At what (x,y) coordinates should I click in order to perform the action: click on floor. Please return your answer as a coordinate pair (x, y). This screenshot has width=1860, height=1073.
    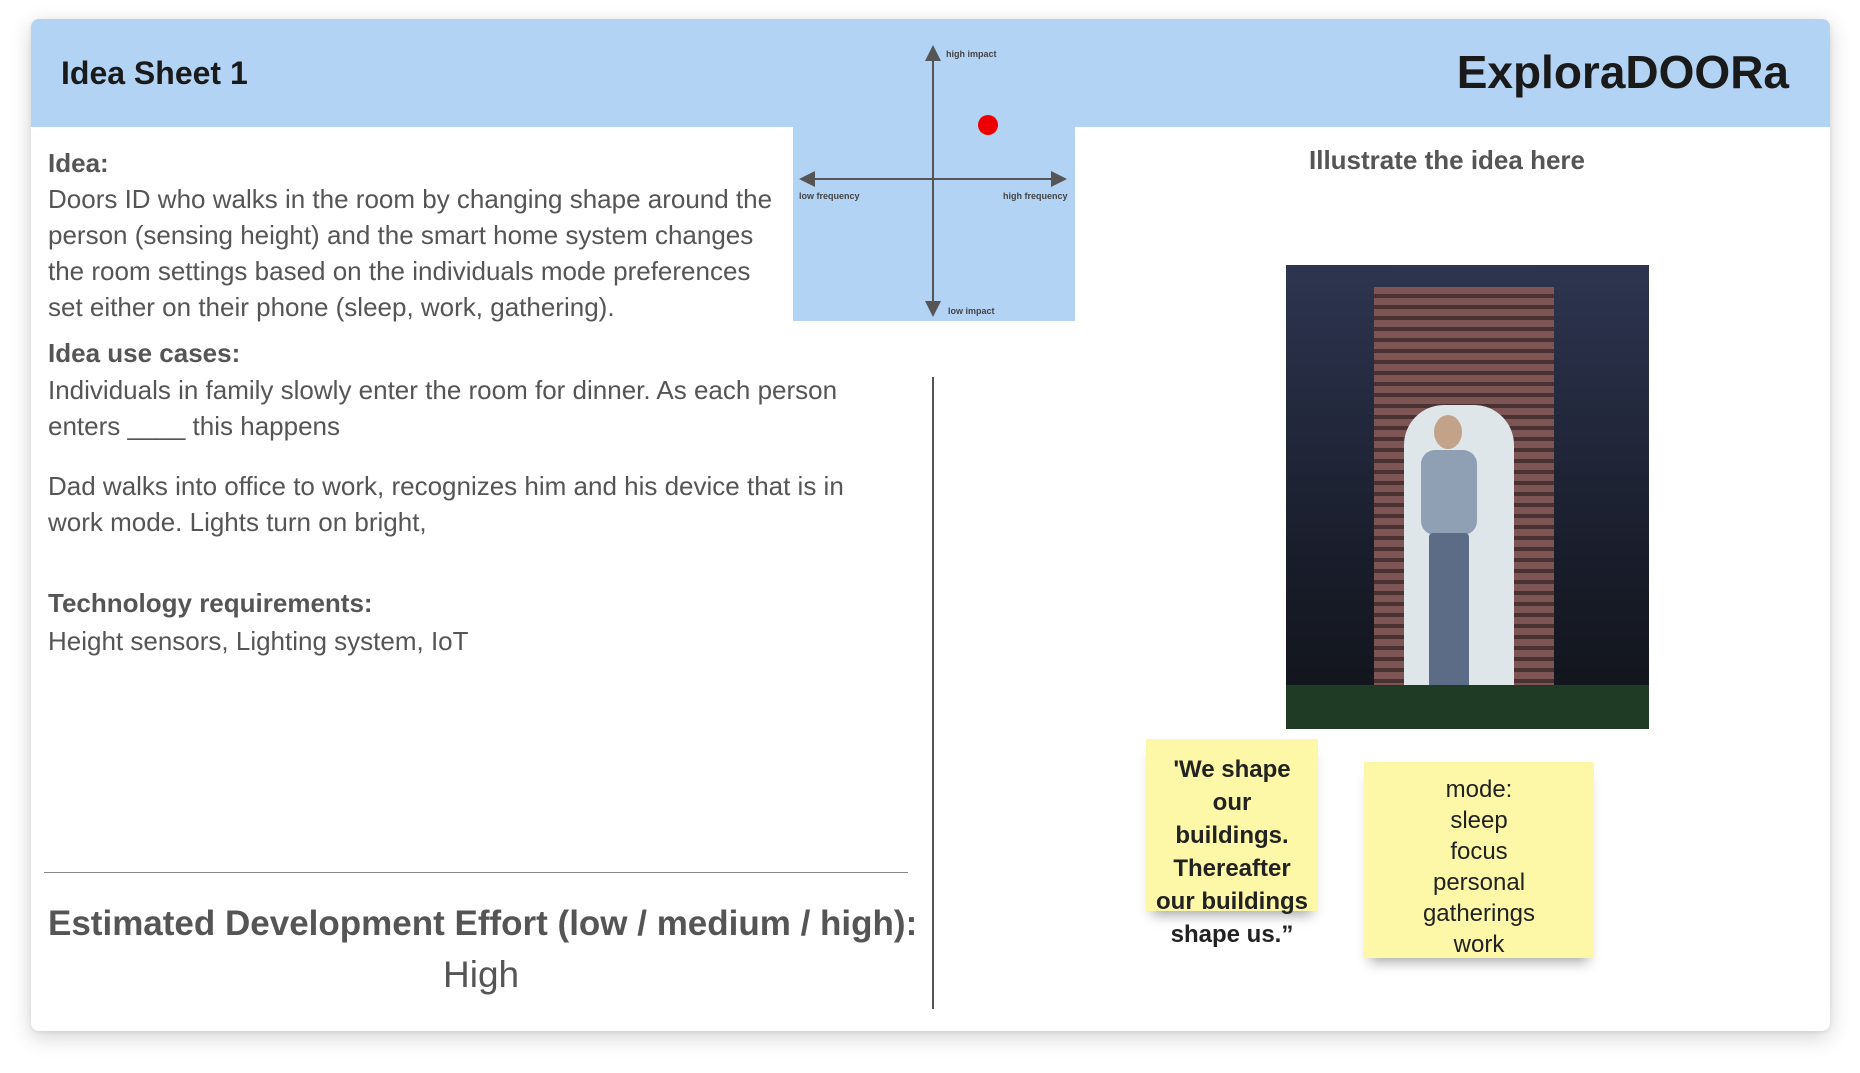
    Looking at the image, I should click on (1467, 707).